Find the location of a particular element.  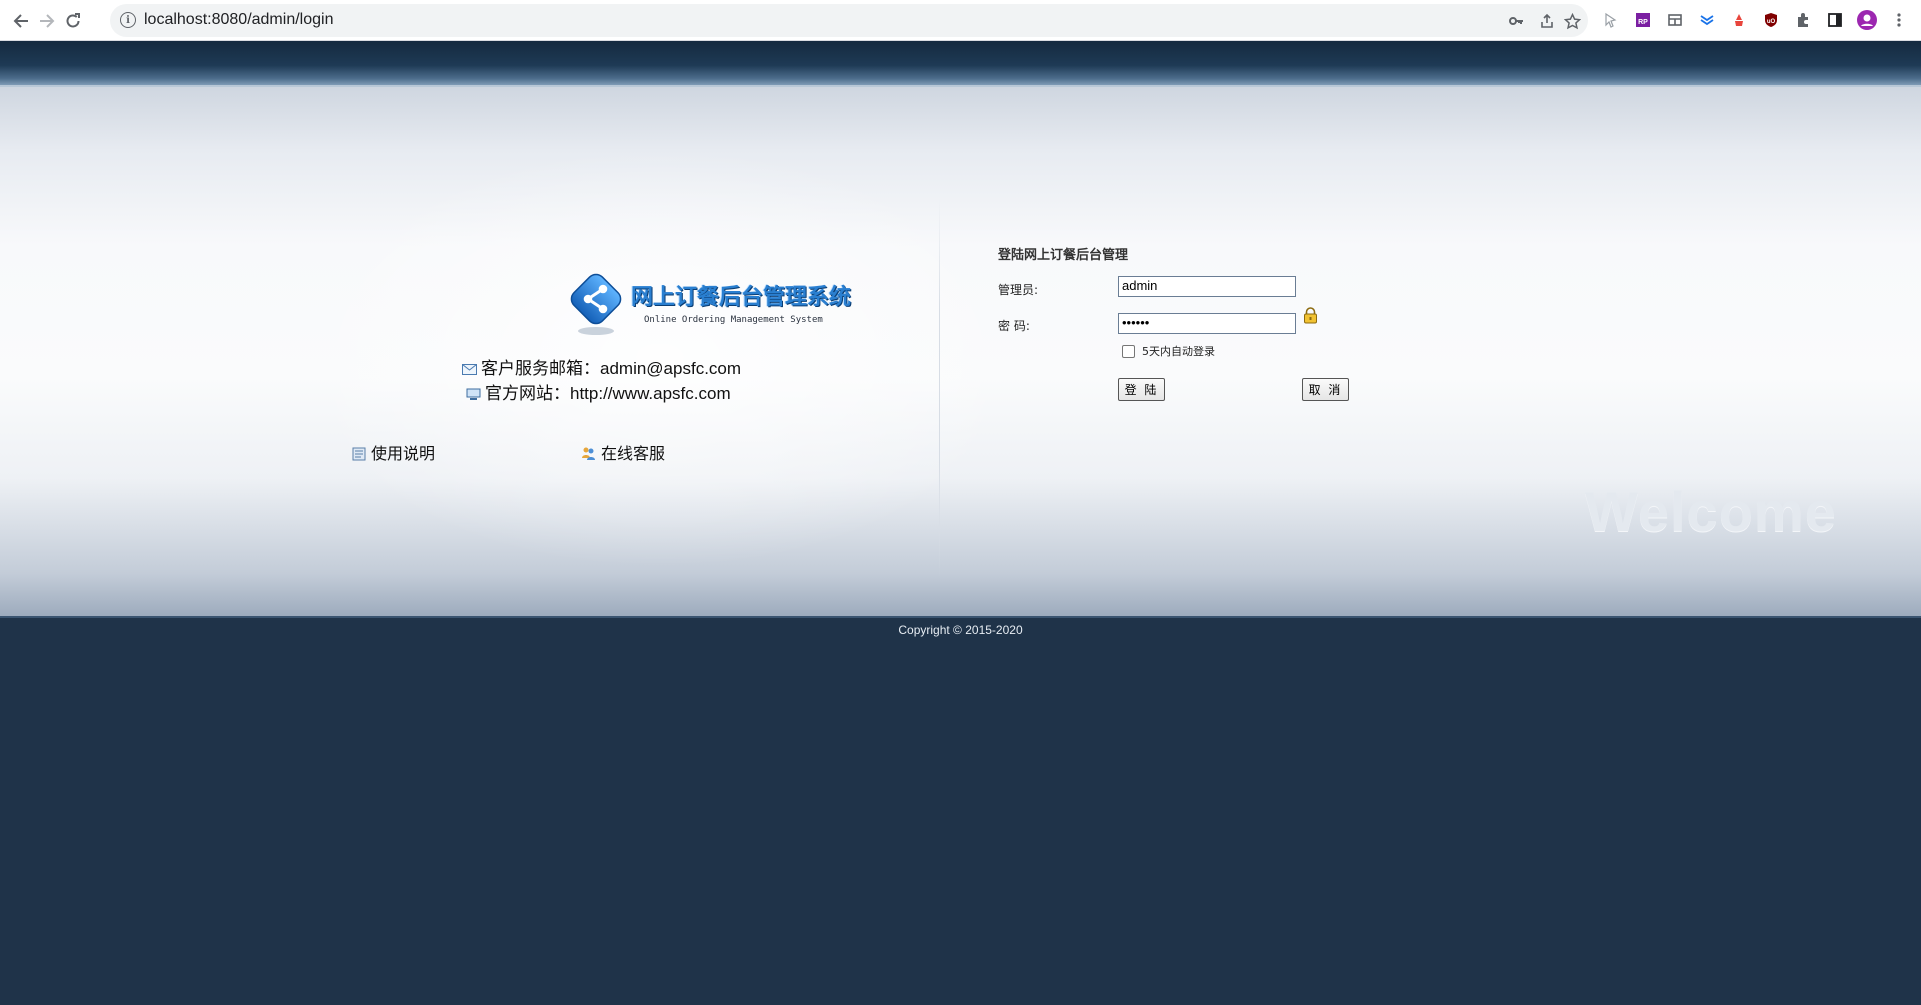

online-service-link: 在线客服 is located at coordinates (623, 452).